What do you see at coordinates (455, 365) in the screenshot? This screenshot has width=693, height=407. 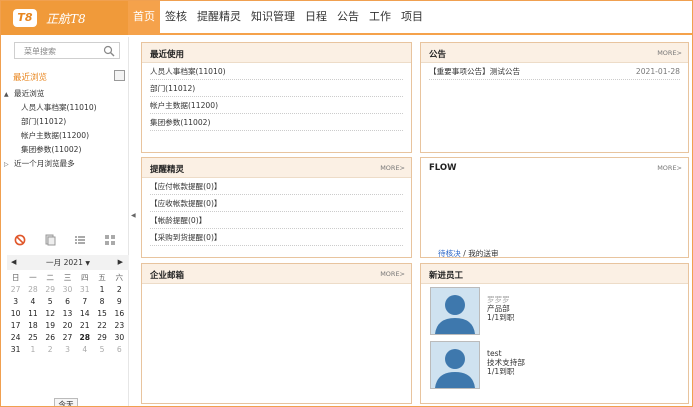 I see `avatar` at bounding box center [455, 365].